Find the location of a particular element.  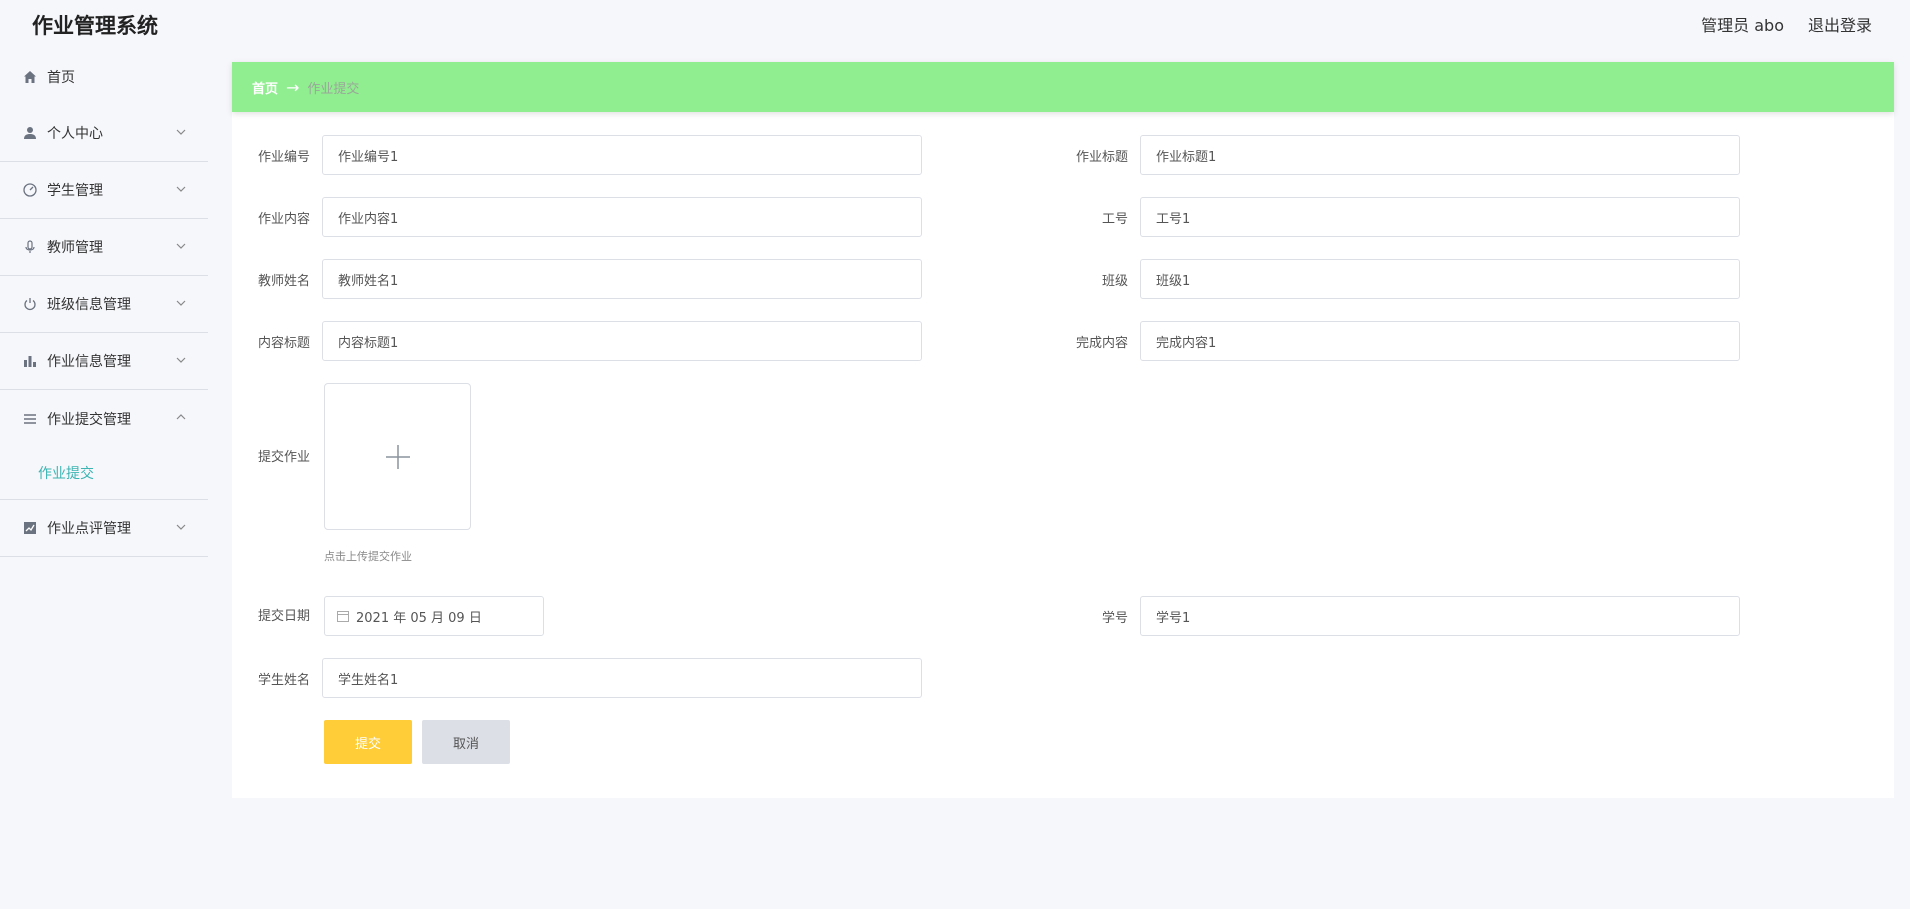

sidebar-item-label: 首页 is located at coordinates (61, 77).